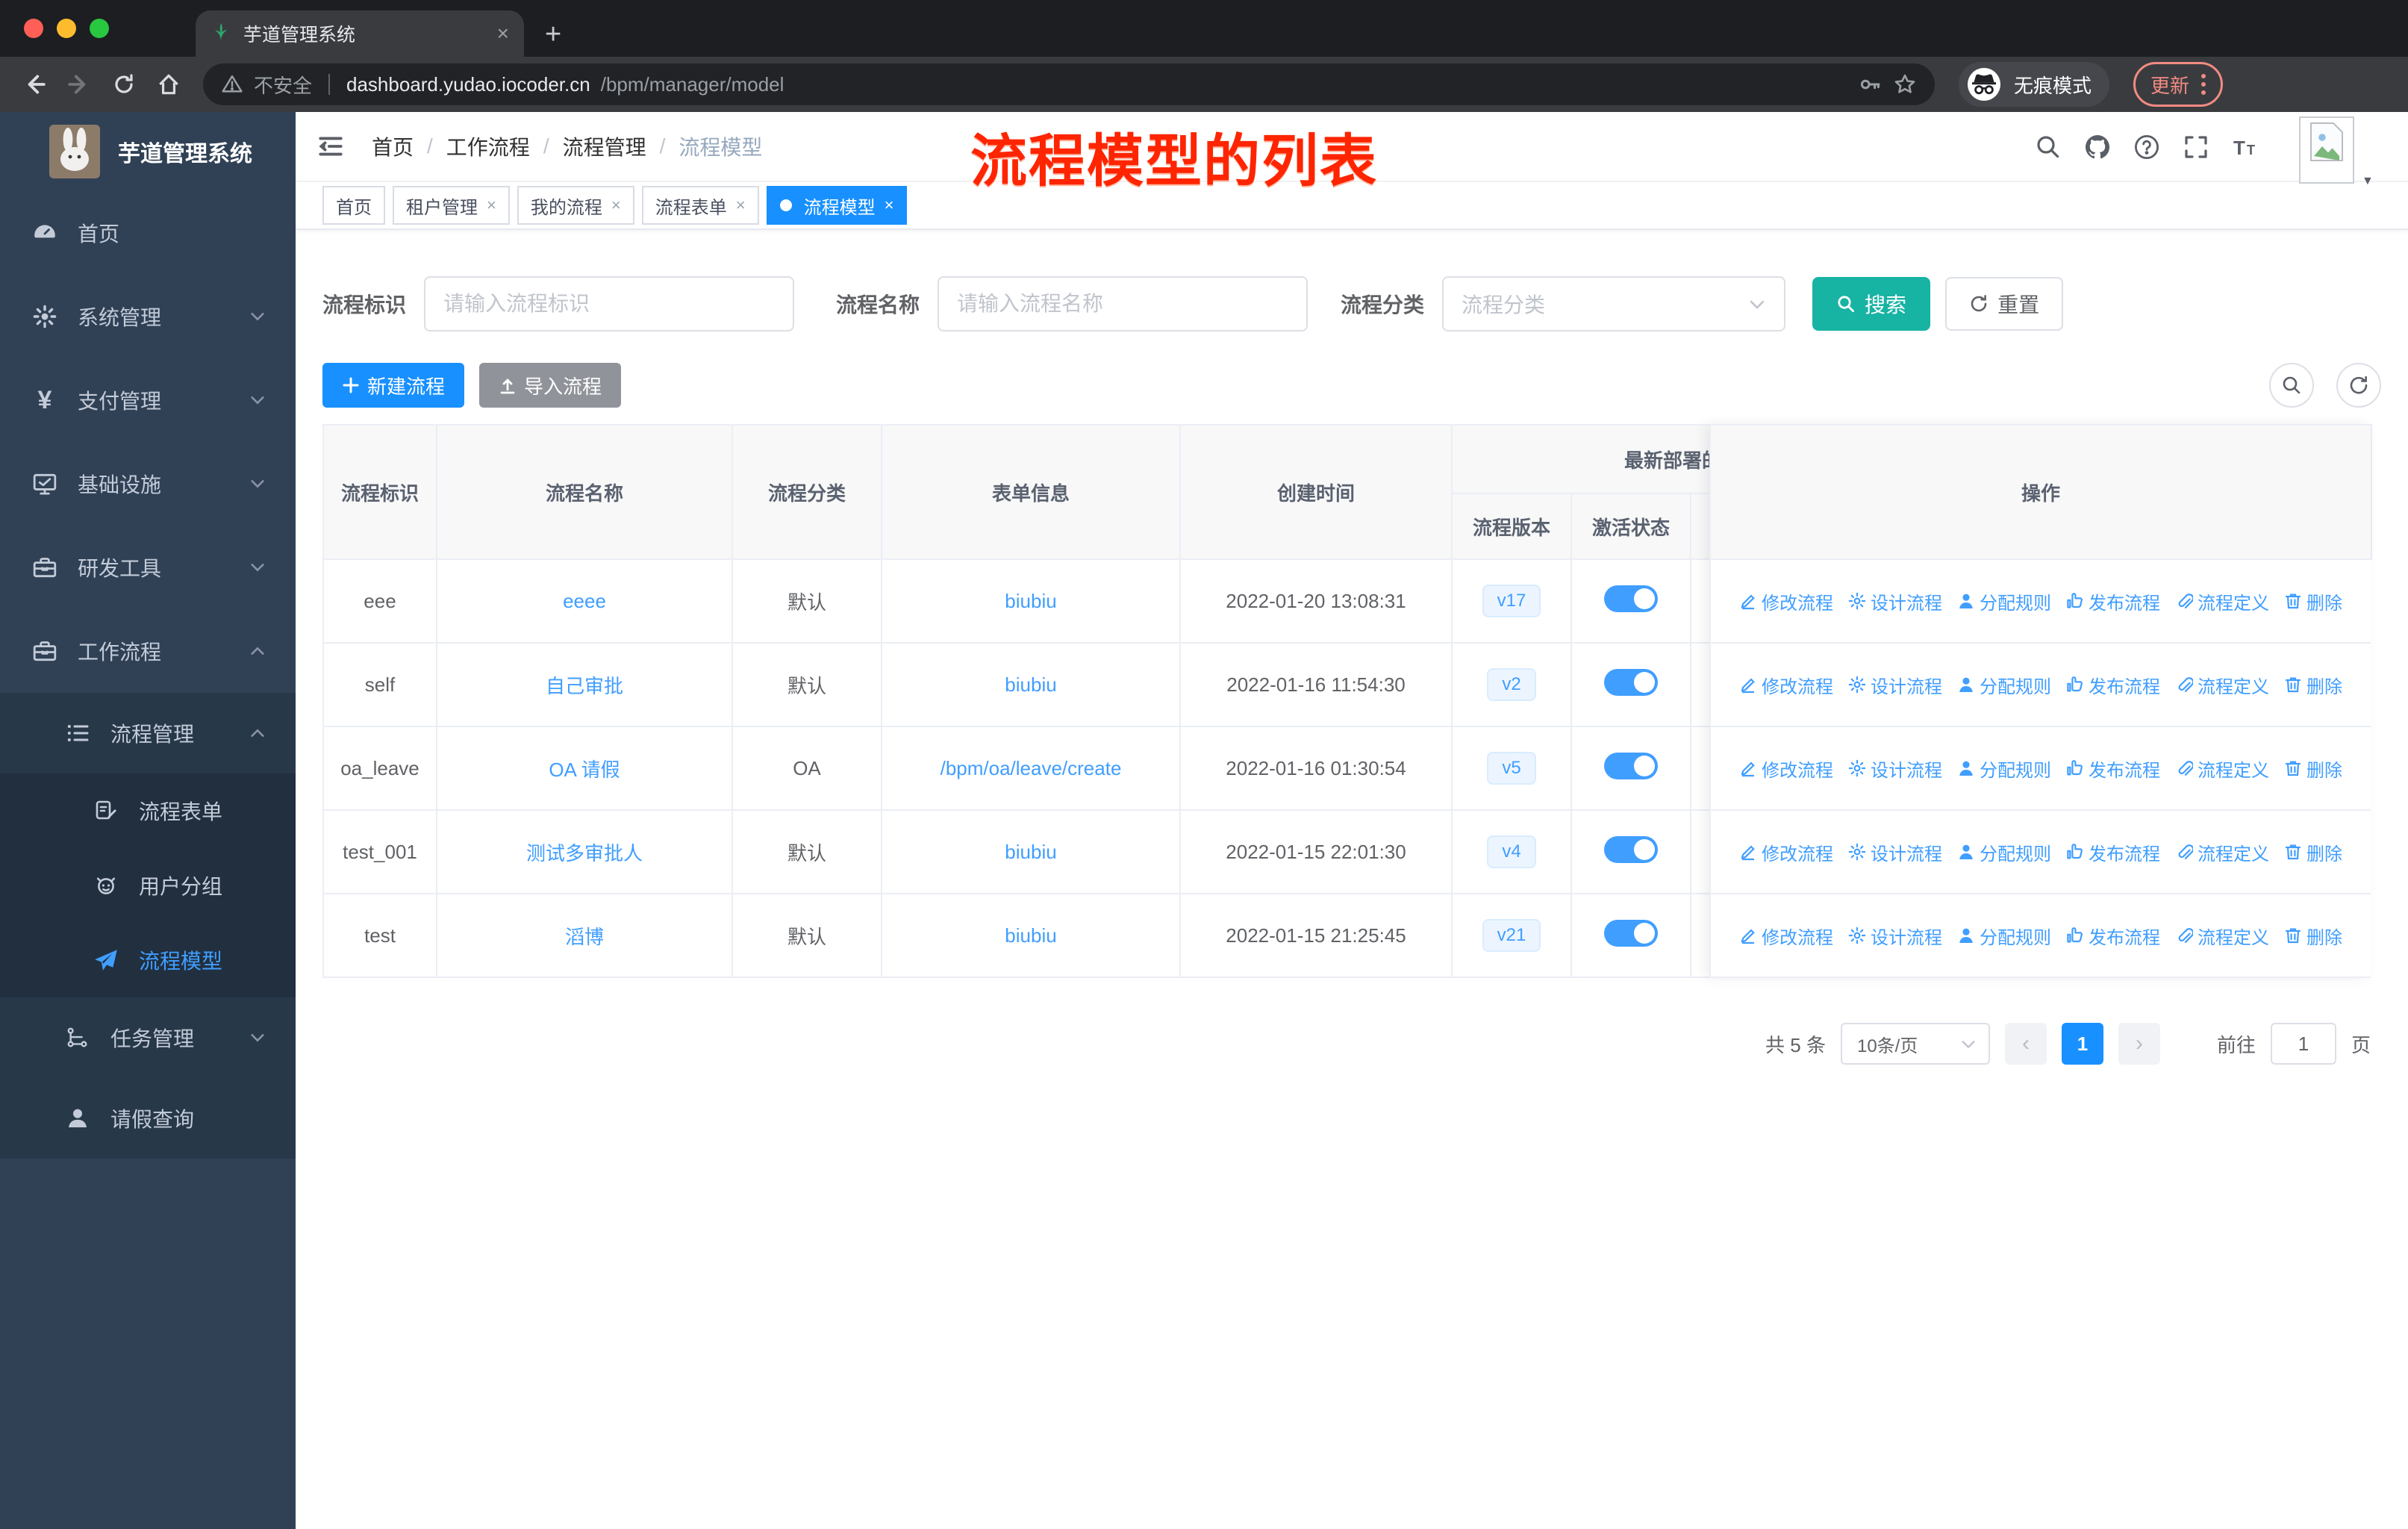 The width and height of the screenshot is (2408, 1529). I want to click on font-size-icon: TT, so click(2245, 147).